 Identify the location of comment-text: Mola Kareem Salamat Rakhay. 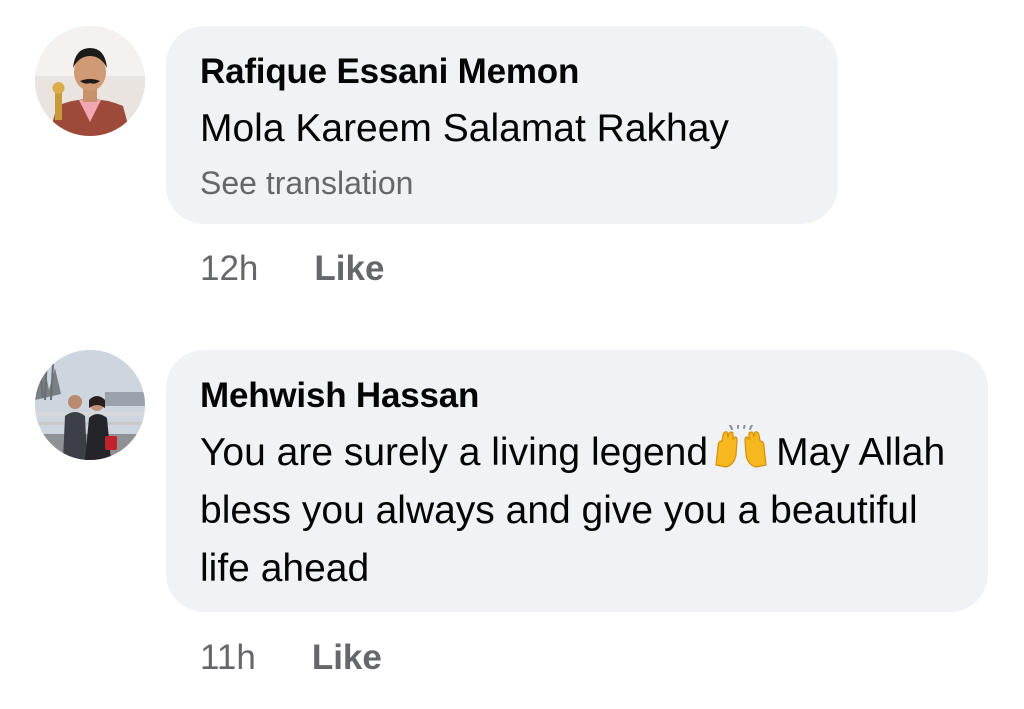
(464, 128).